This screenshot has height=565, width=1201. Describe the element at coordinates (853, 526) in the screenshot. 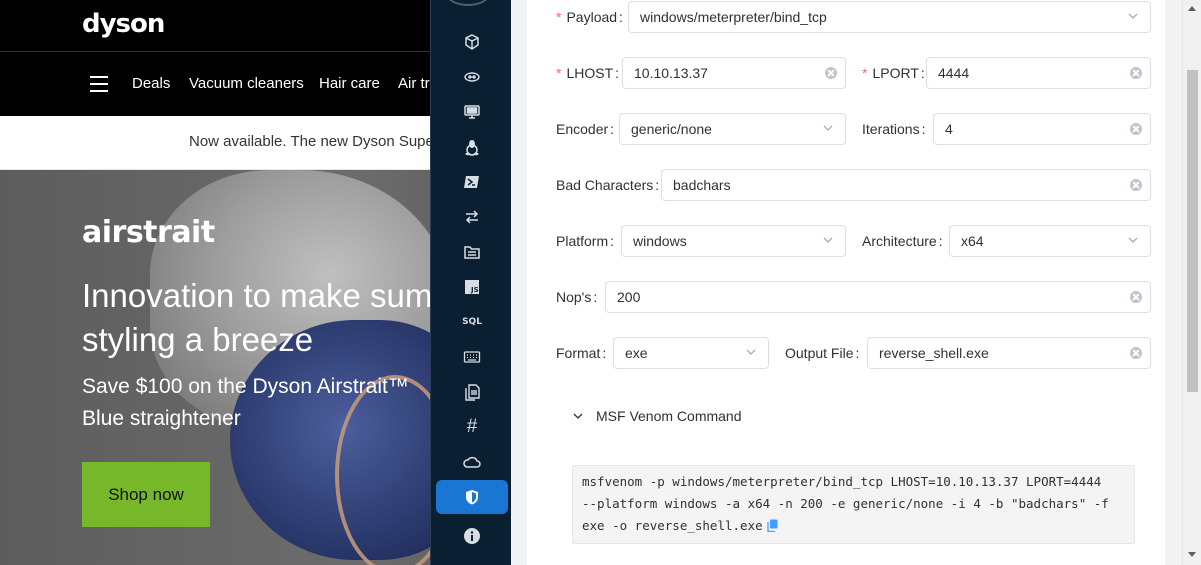

I see `command-line-3: exe -o reverse_shell.exe` at that location.